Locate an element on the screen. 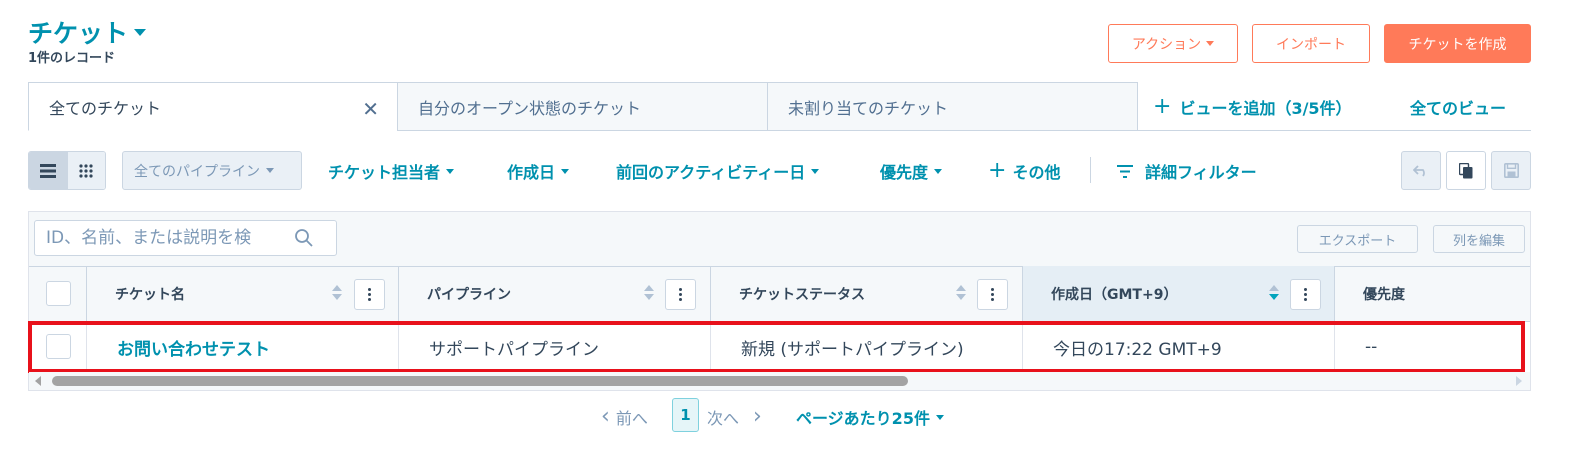 Image resolution: width=1570 pixels, height=472 pixels. export-button: エクスポート is located at coordinates (1357, 239).